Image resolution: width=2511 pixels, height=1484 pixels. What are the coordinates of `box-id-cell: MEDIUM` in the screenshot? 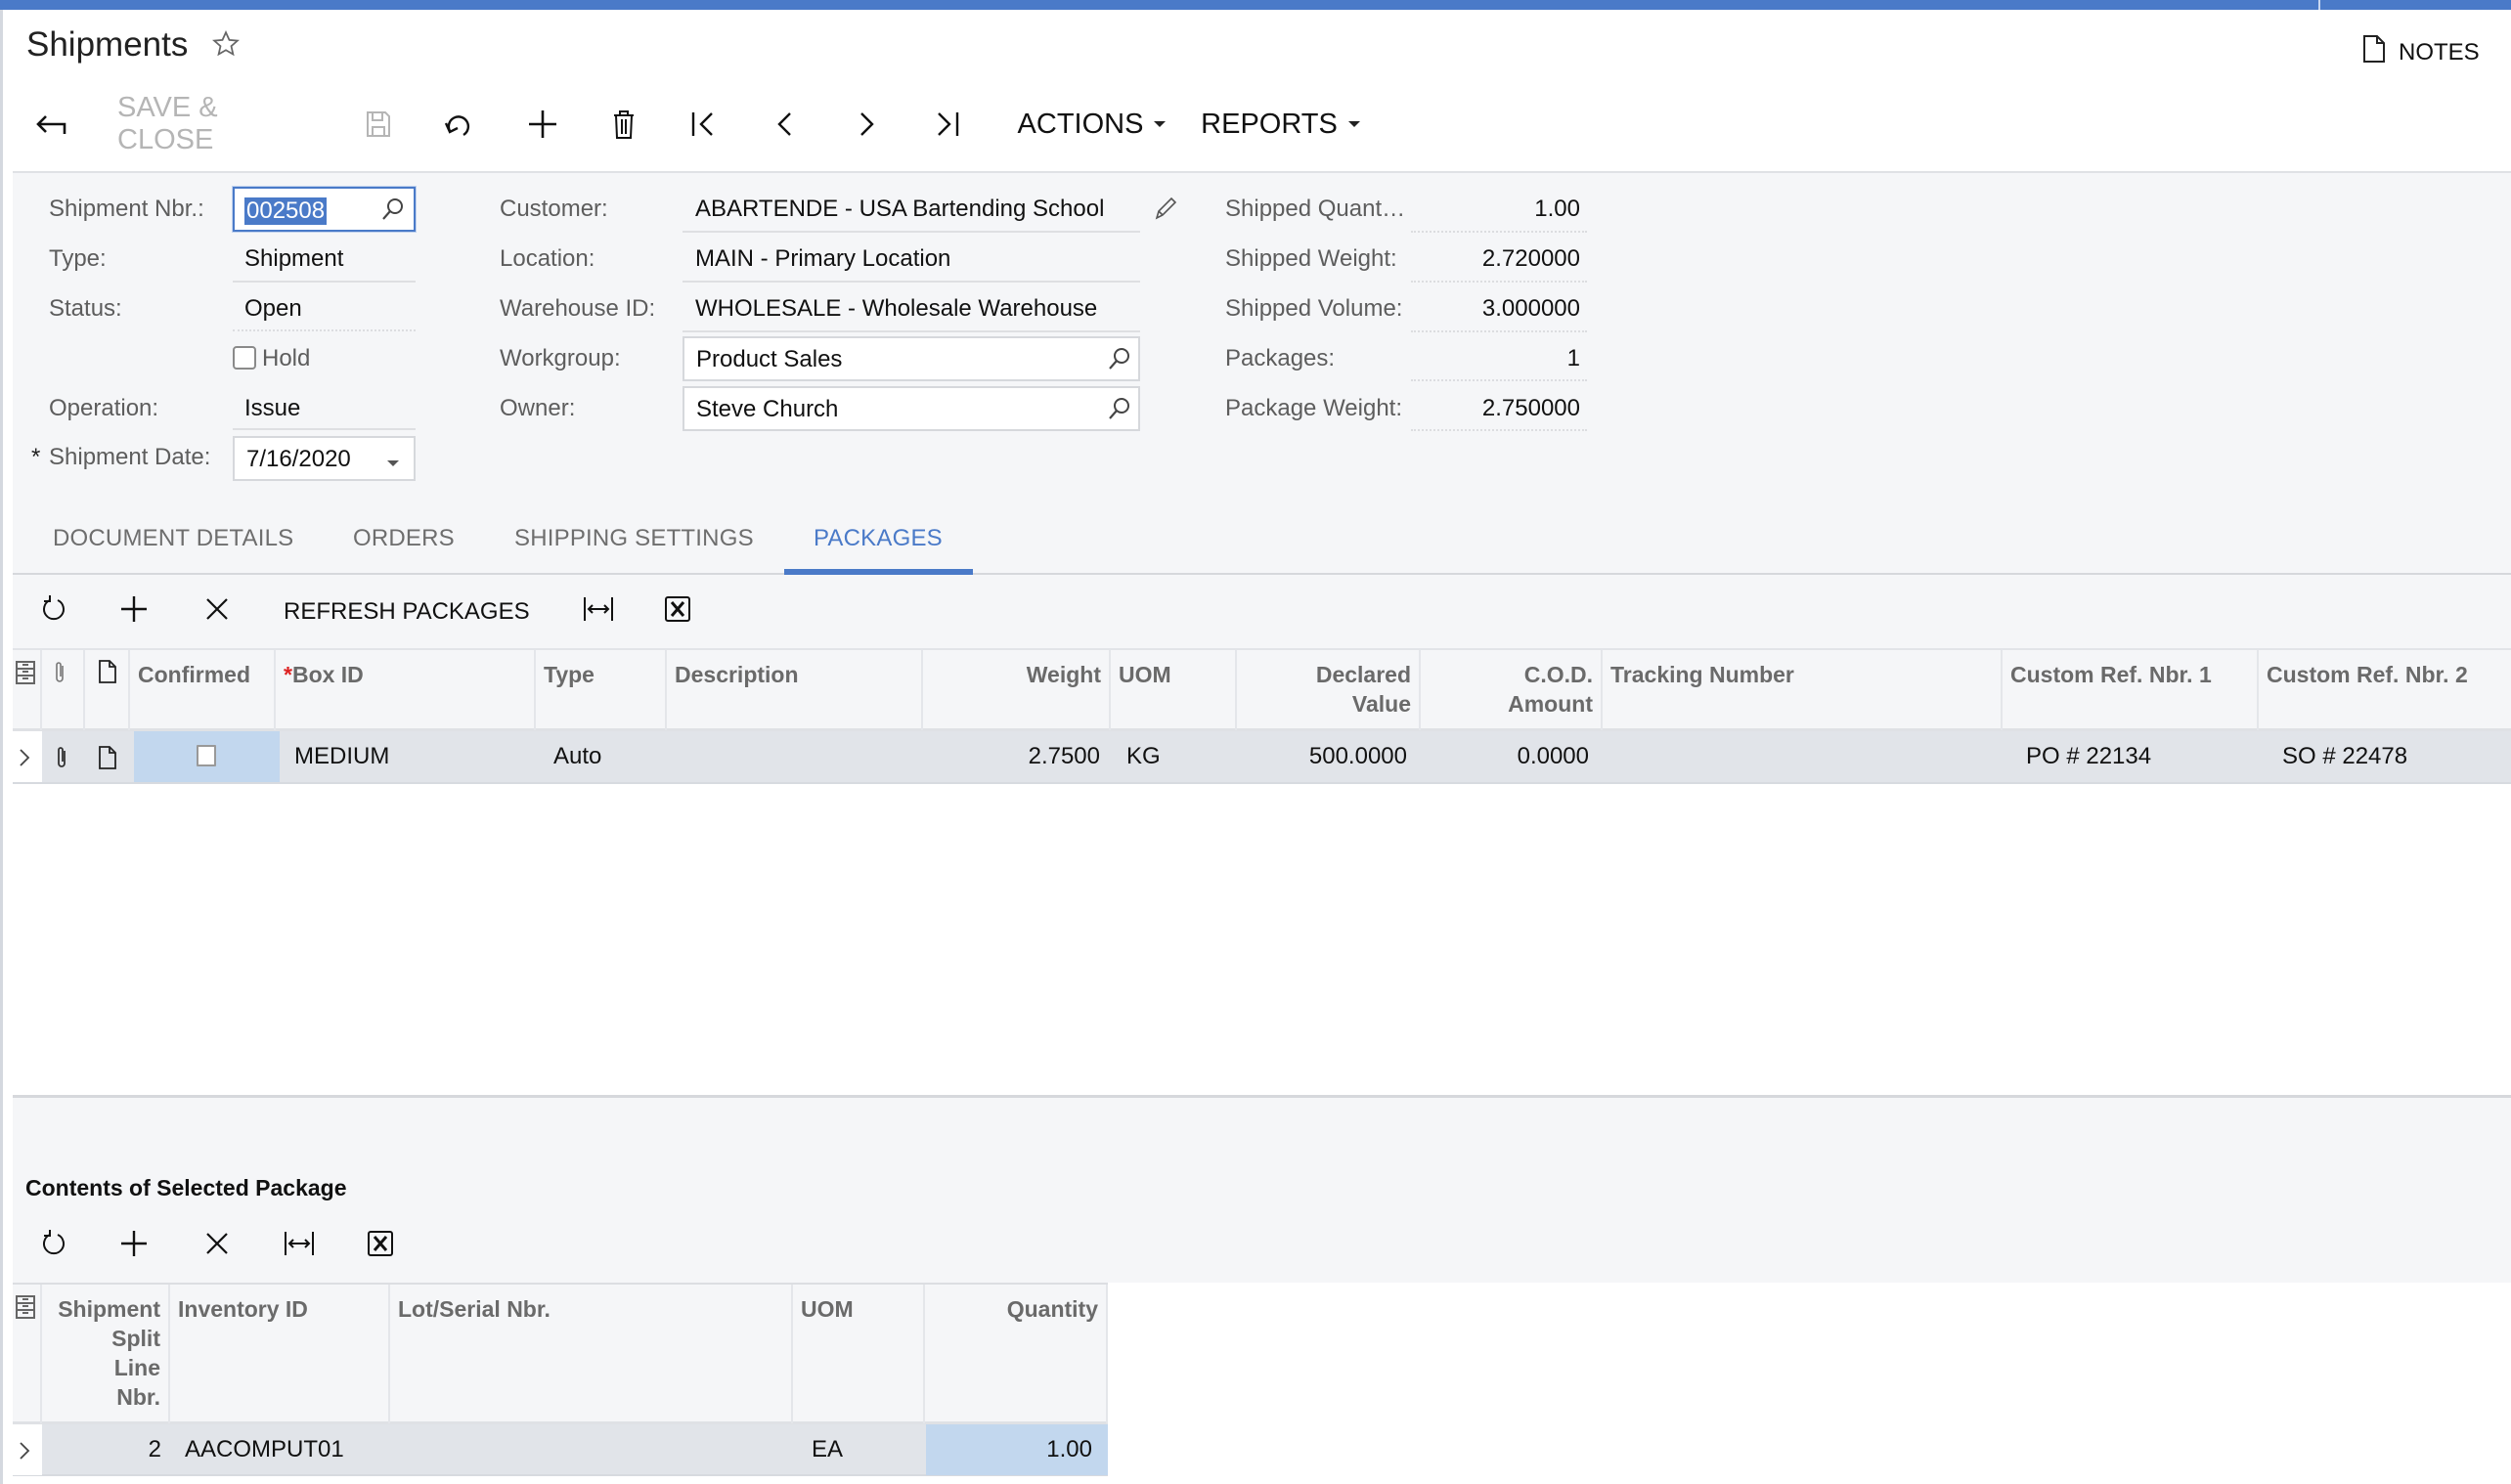 It's located at (411, 756).